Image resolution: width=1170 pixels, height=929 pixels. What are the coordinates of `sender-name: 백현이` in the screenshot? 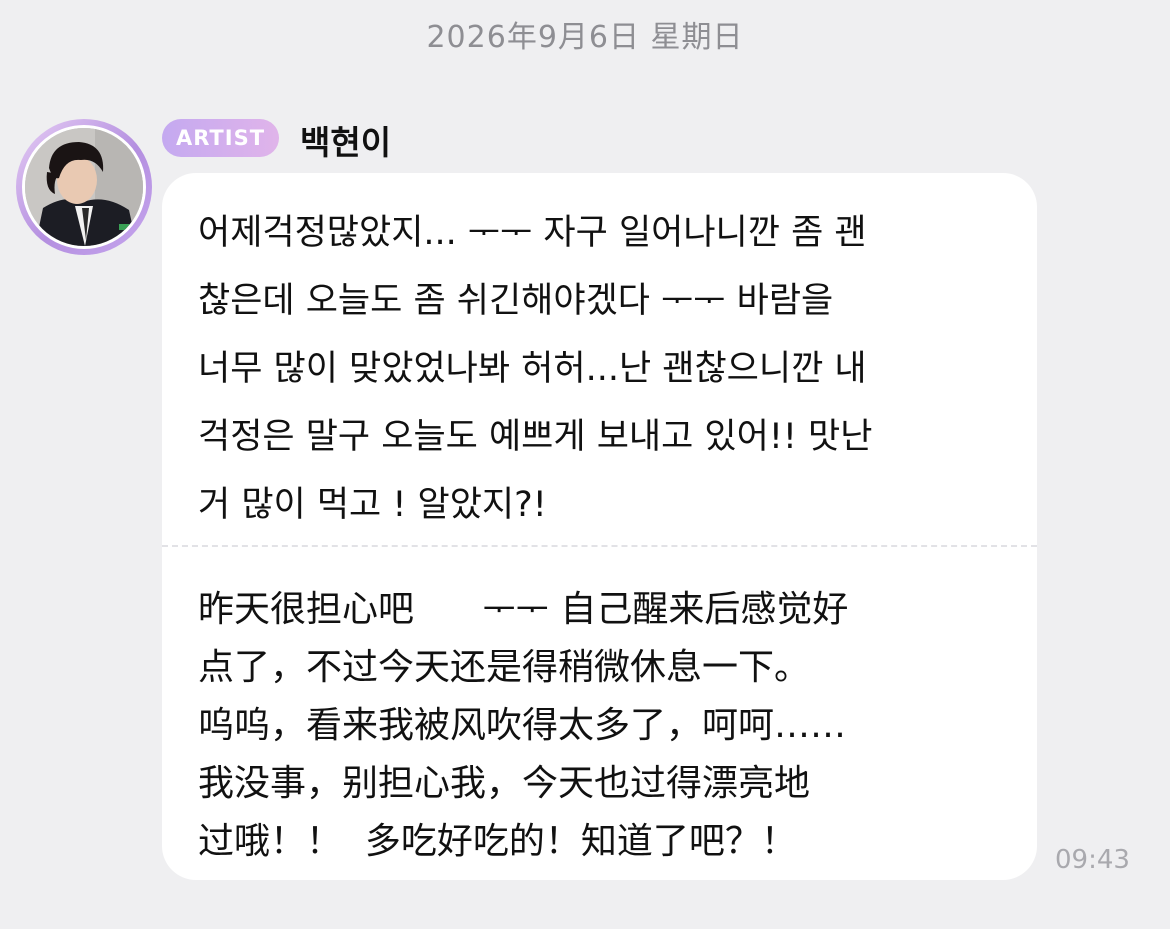 It's located at (346, 142).